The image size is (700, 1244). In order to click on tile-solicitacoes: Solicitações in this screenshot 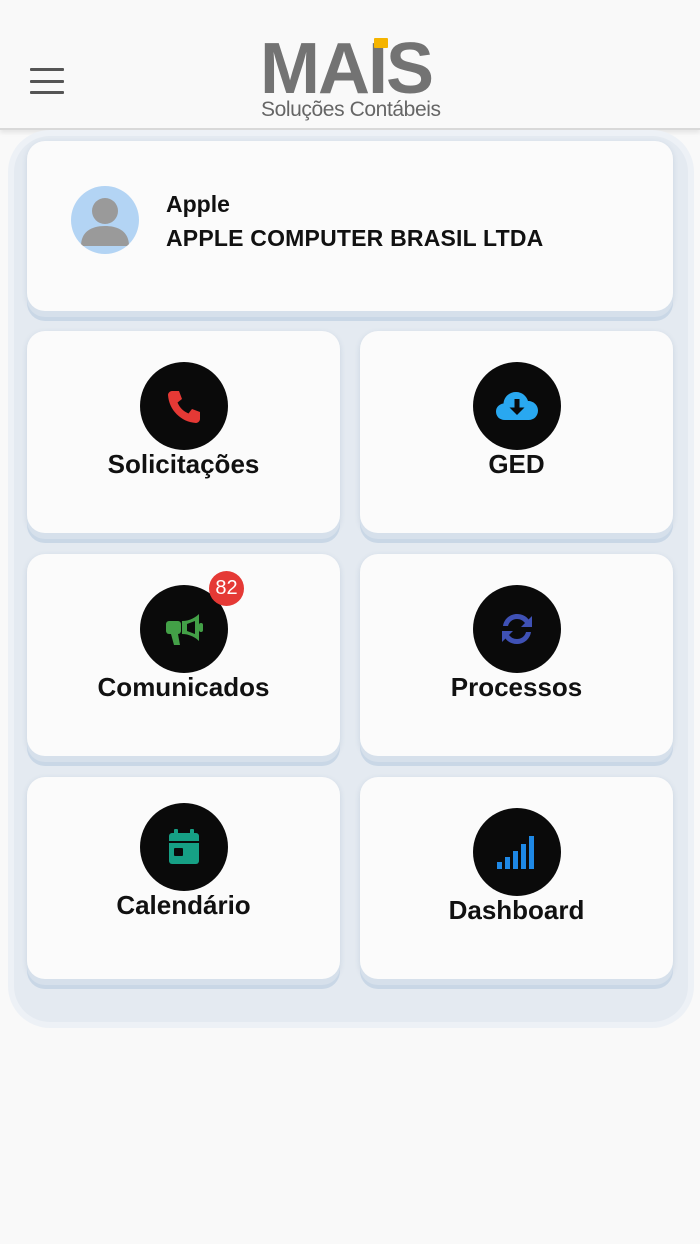, I will do `click(183, 432)`.